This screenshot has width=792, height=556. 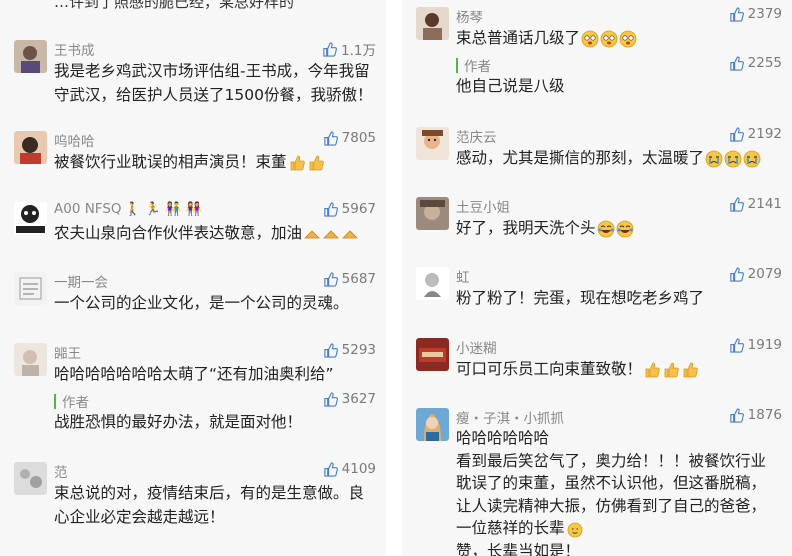 I want to click on like-button: 5293, so click(x=349, y=350).